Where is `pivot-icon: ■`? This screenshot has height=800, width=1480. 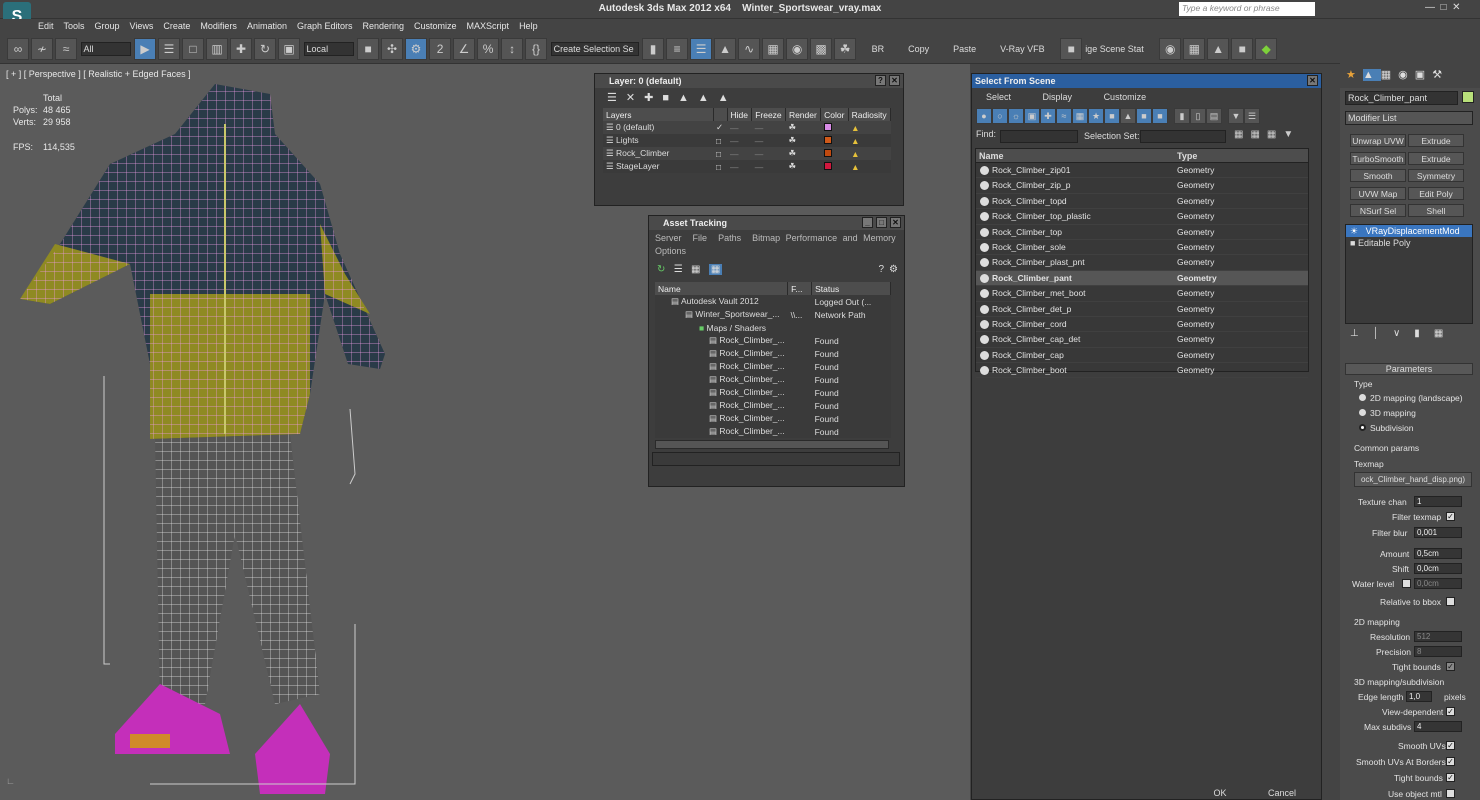 pivot-icon: ■ is located at coordinates (368, 49).